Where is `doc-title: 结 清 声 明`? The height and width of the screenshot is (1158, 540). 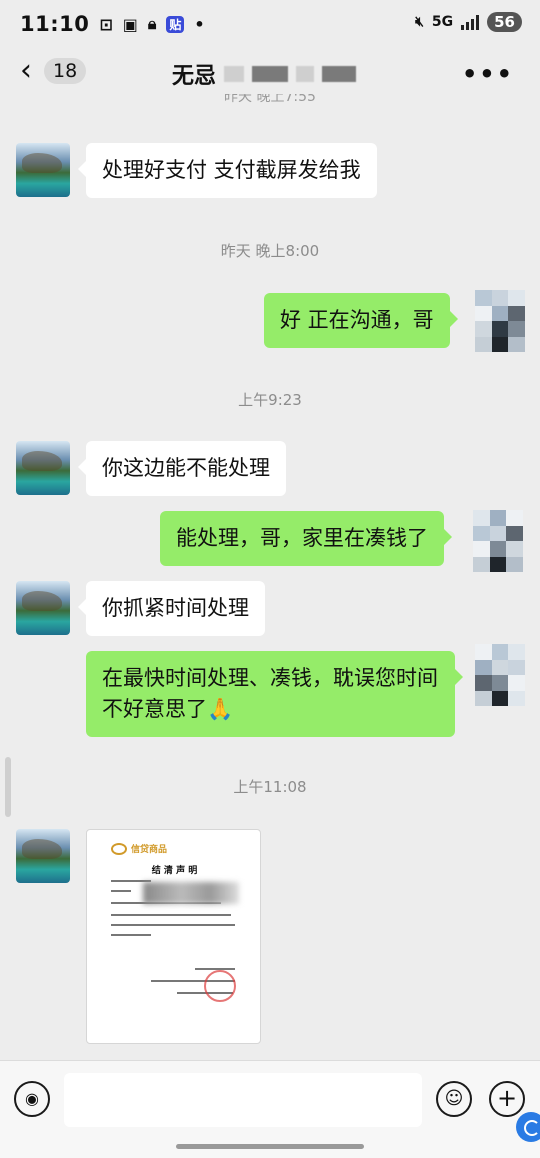
doc-title: 结 清 声 明 is located at coordinates (174, 871).